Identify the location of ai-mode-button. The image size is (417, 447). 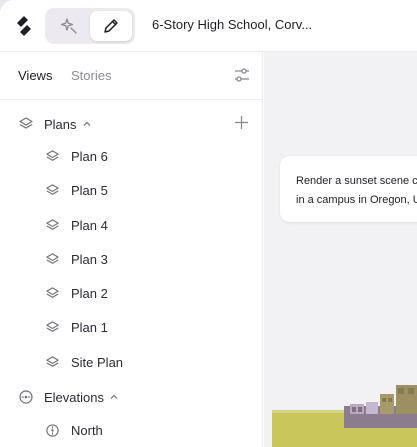
(69, 26).